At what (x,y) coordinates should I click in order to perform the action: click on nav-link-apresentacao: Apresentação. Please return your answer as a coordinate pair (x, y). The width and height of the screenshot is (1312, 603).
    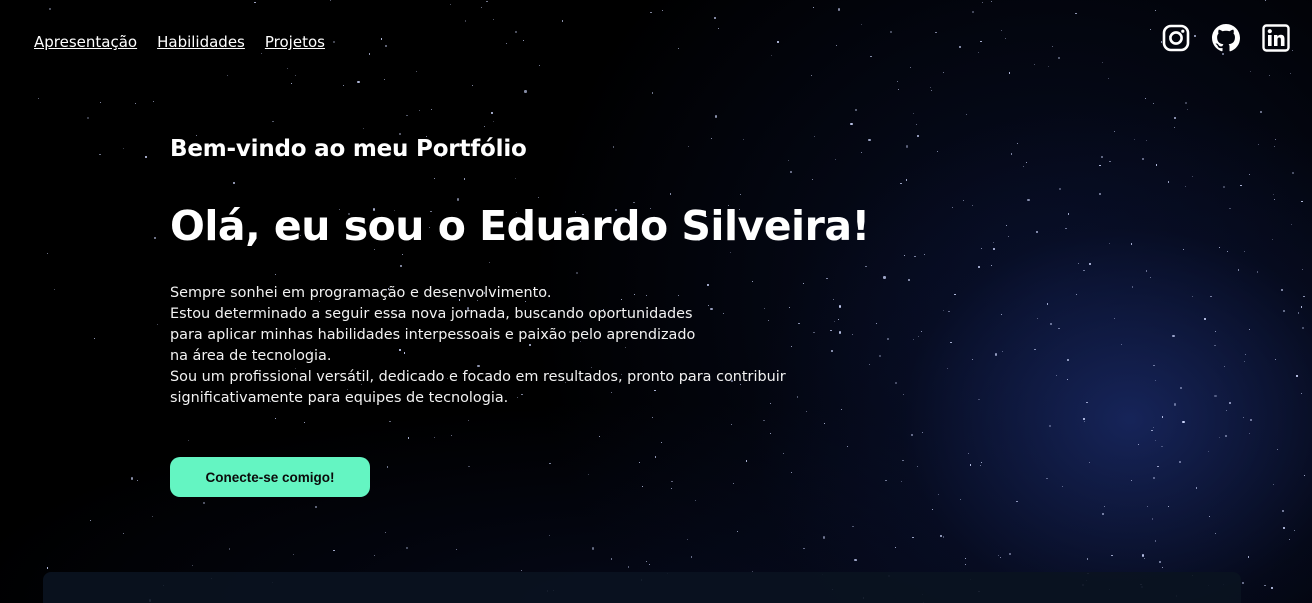
    Looking at the image, I should click on (85, 42).